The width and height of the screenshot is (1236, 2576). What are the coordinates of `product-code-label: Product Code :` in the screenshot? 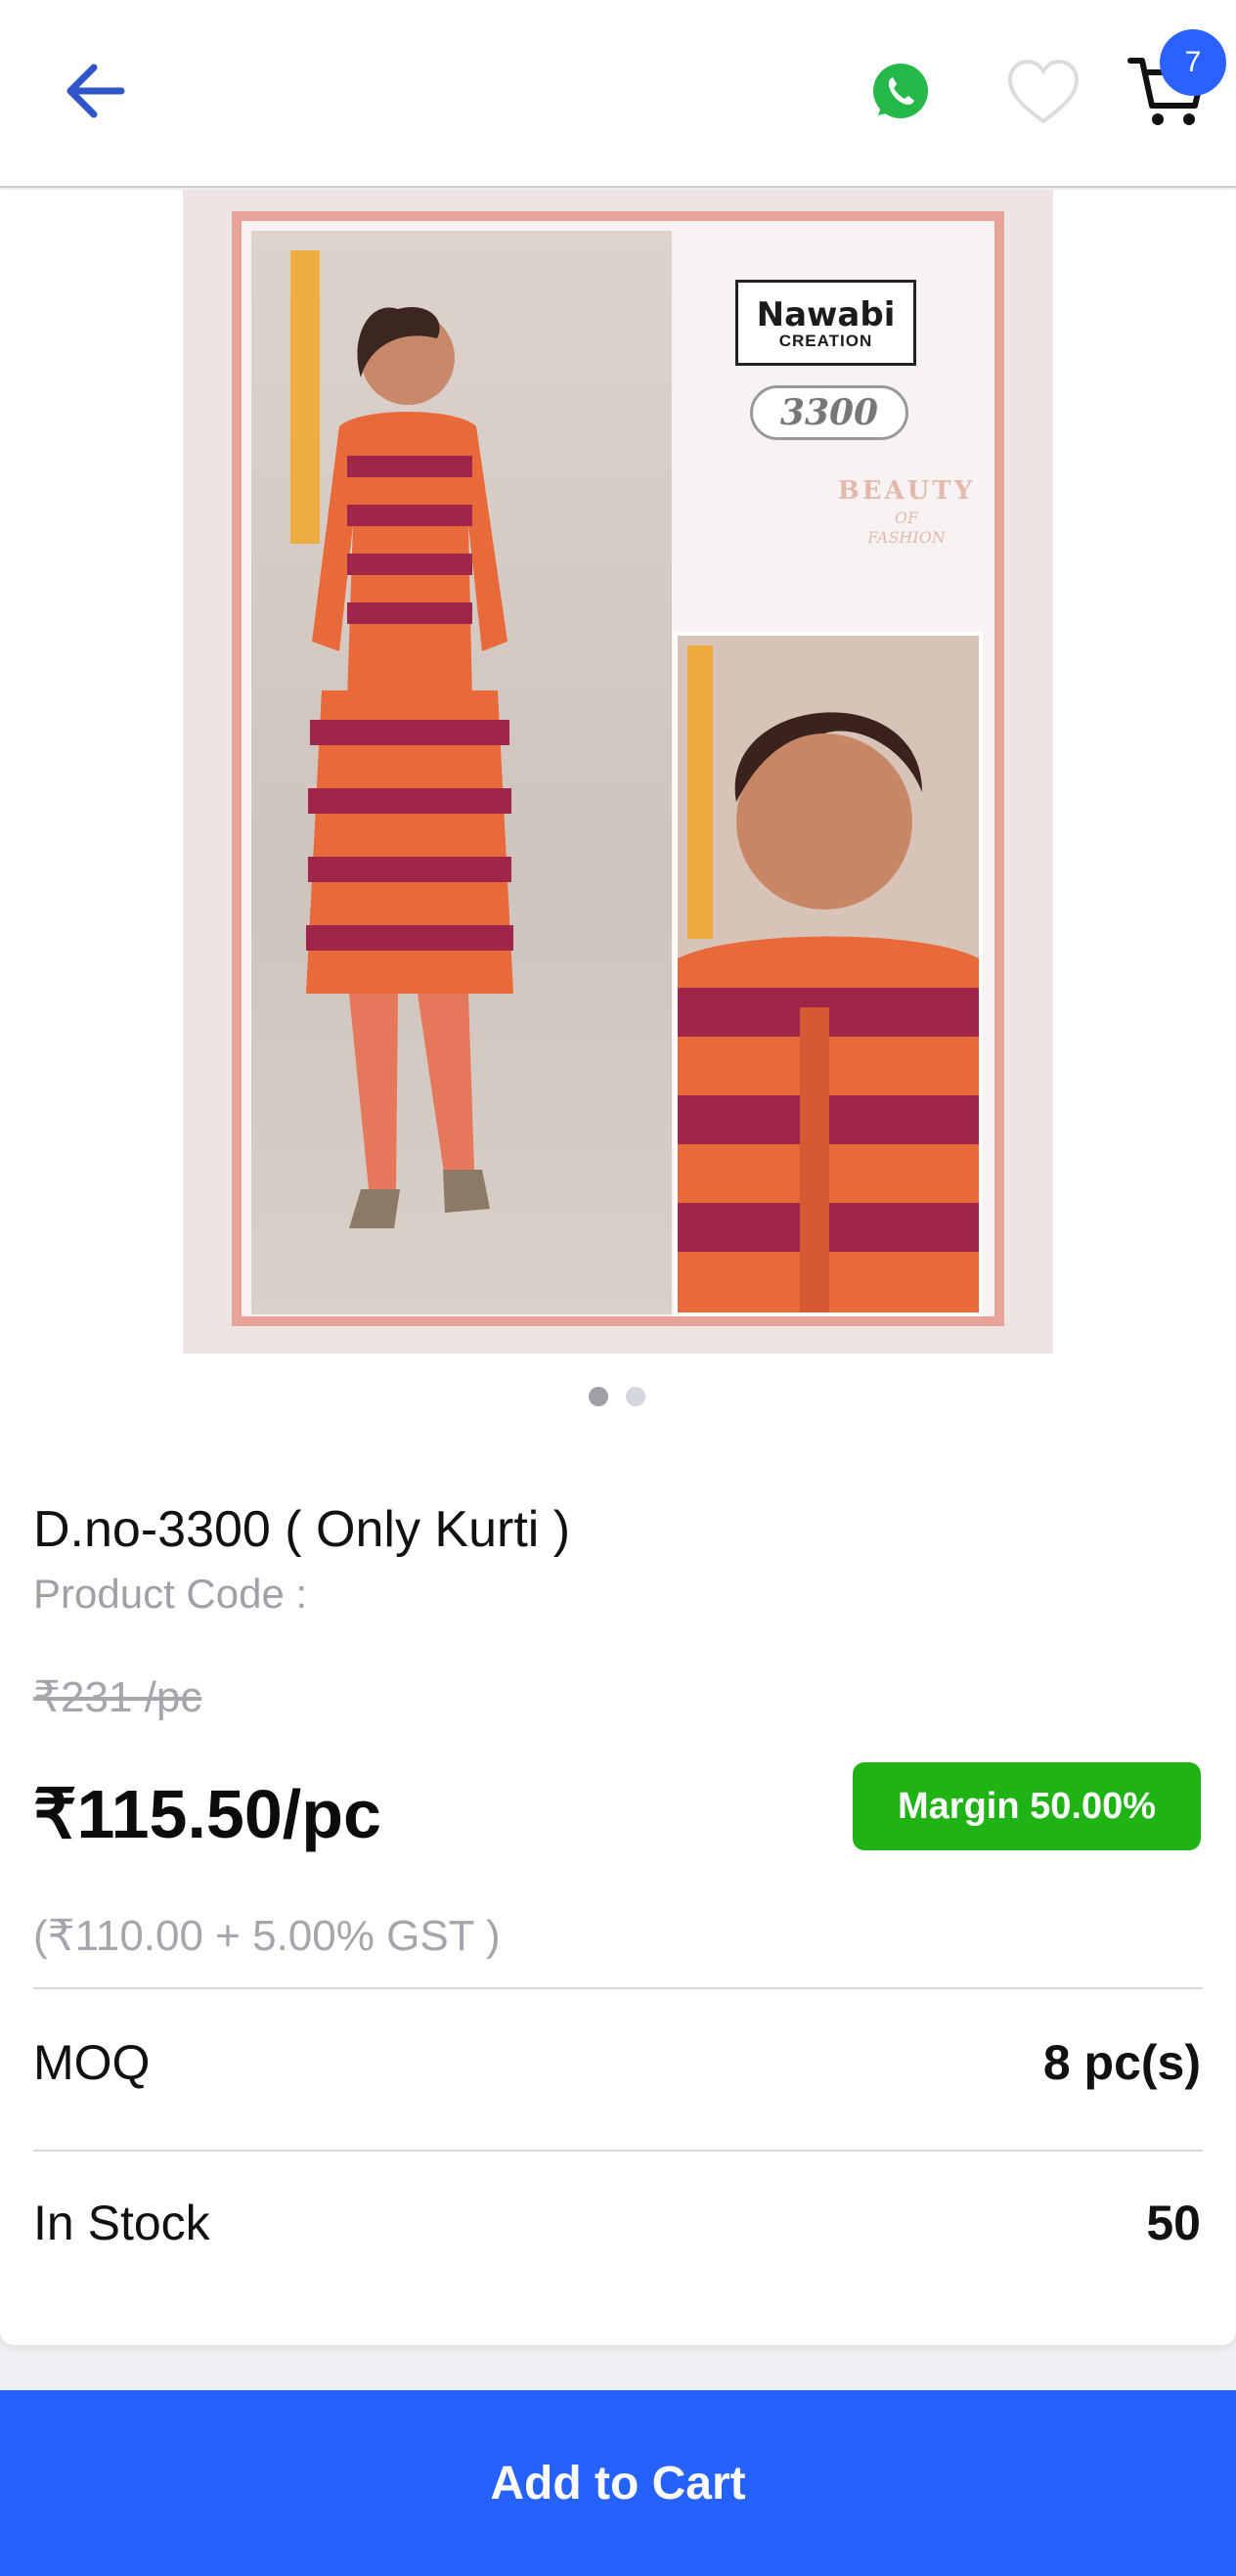 It's located at (170, 1594).